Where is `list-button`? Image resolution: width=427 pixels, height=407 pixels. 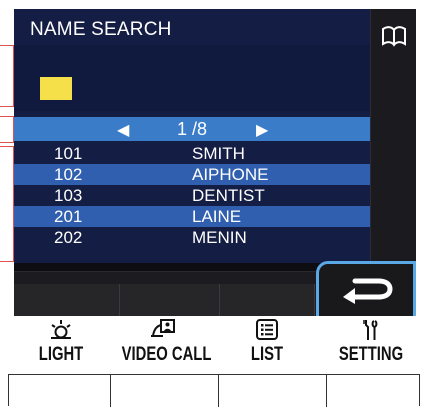
list-button is located at coordinates (273, 391).